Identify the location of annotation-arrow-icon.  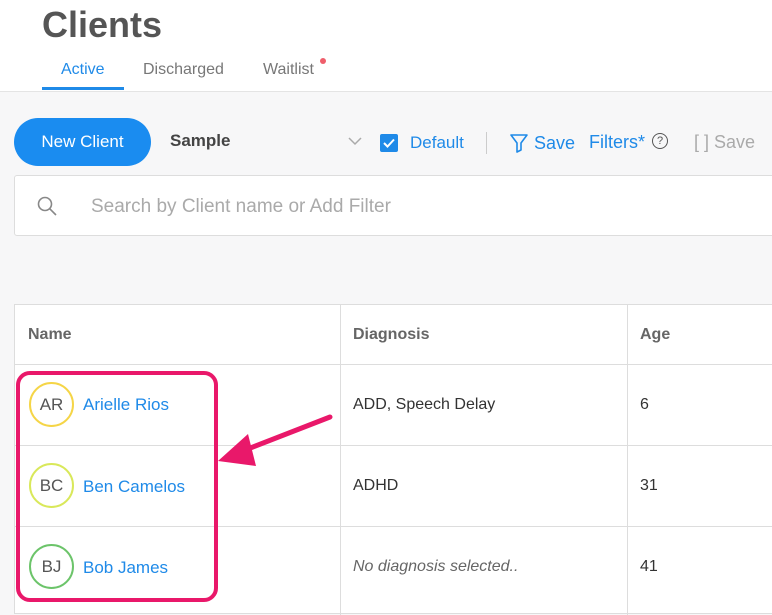
(275, 440).